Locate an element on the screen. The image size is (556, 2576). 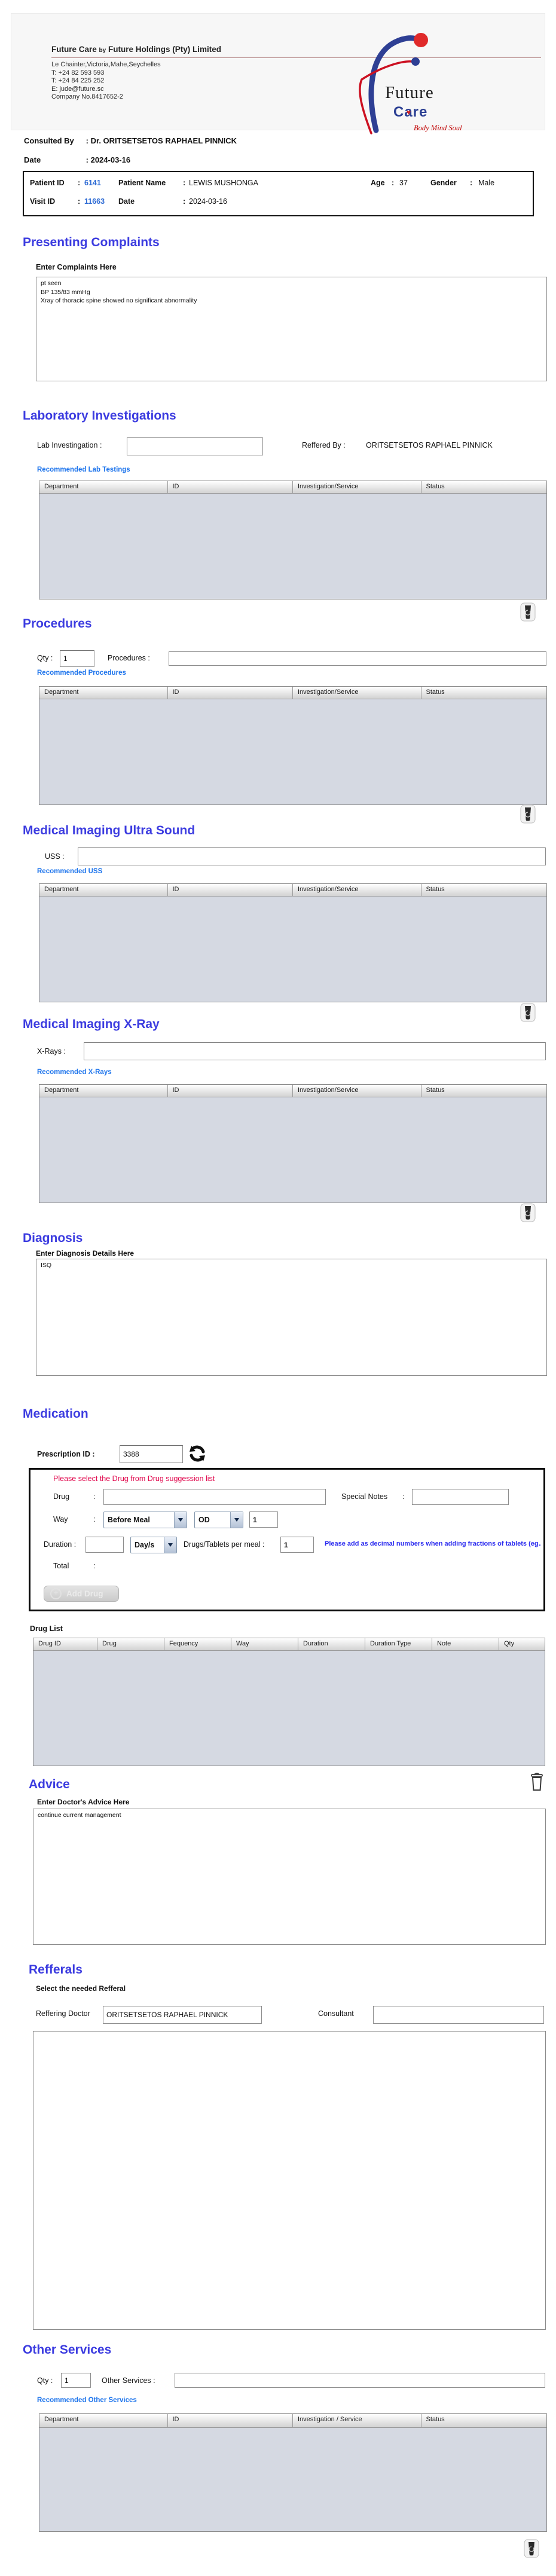
column-frequency: Fequency is located at coordinates (198, 1644).